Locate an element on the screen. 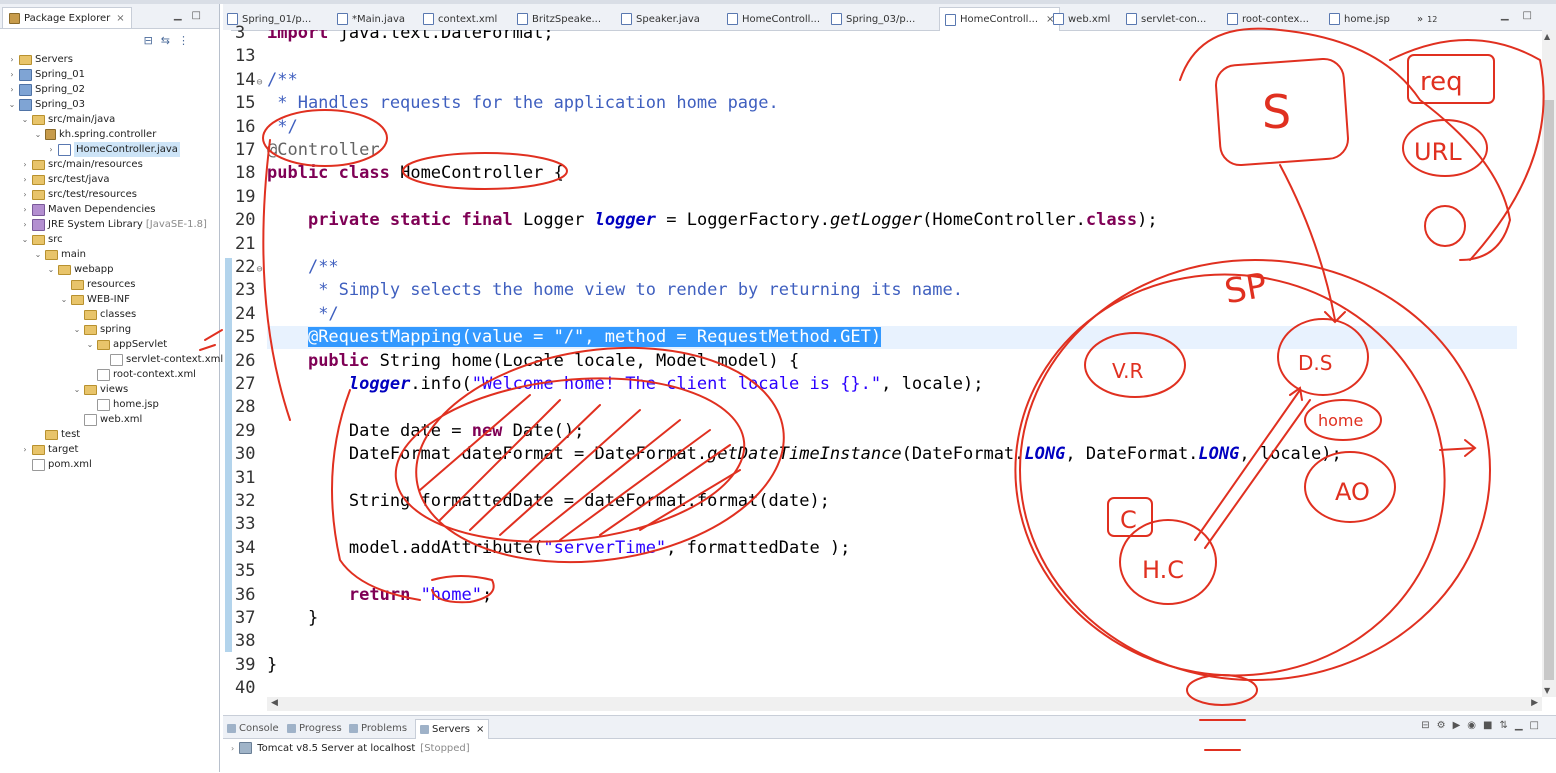 The width and height of the screenshot is (1556, 773). editor-tab: » 12 is located at coordinates (1427, 19).